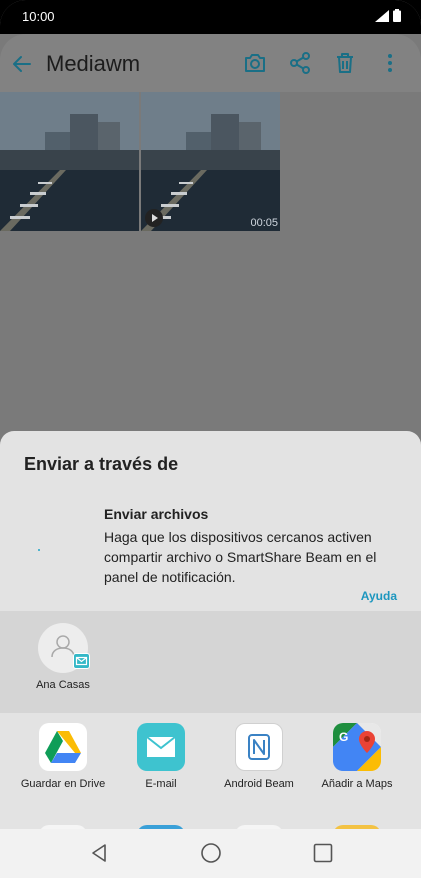 This screenshot has height=878, width=421. I want to click on share-icon, so click(300, 63).